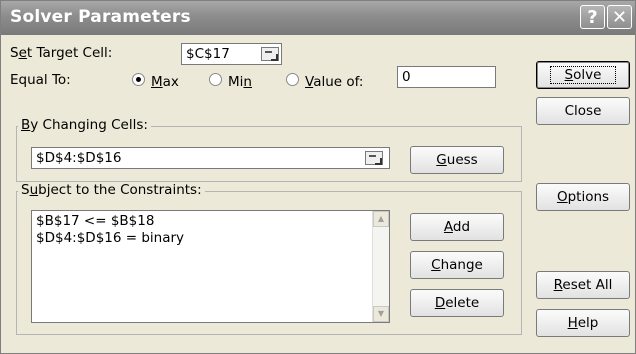 This screenshot has width=636, height=354. I want to click on min-radio-label: Min, so click(240, 82).